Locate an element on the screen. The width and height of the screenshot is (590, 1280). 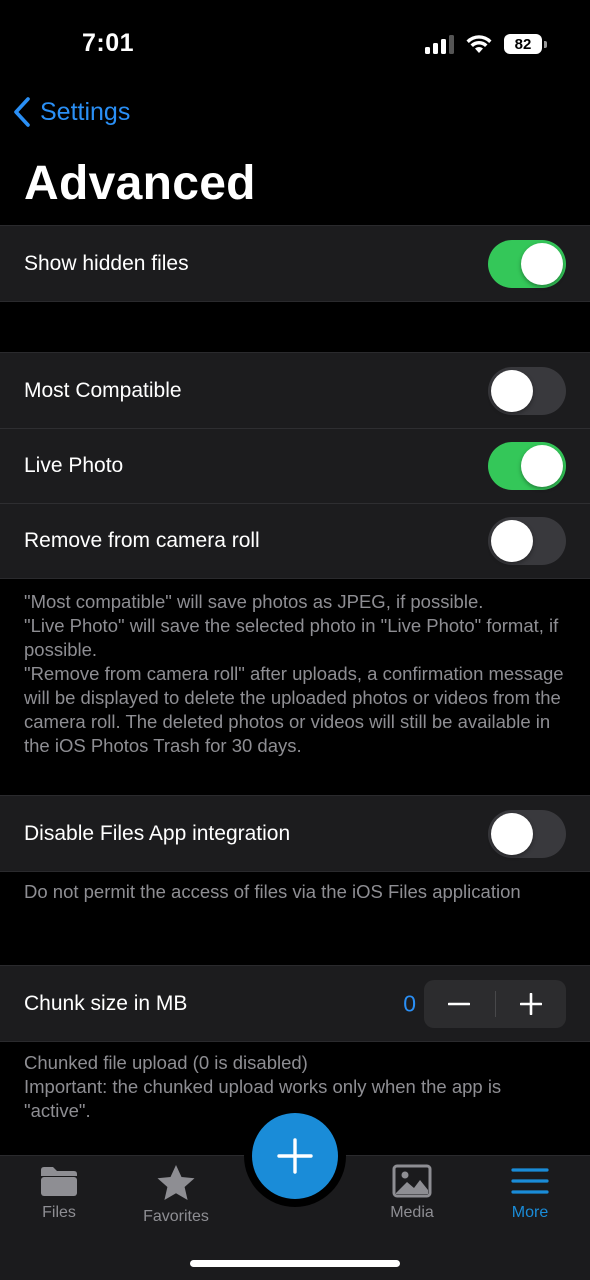
footer-line: Chunked file upload (0 is disabled) is located at coordinates (166, 1062).